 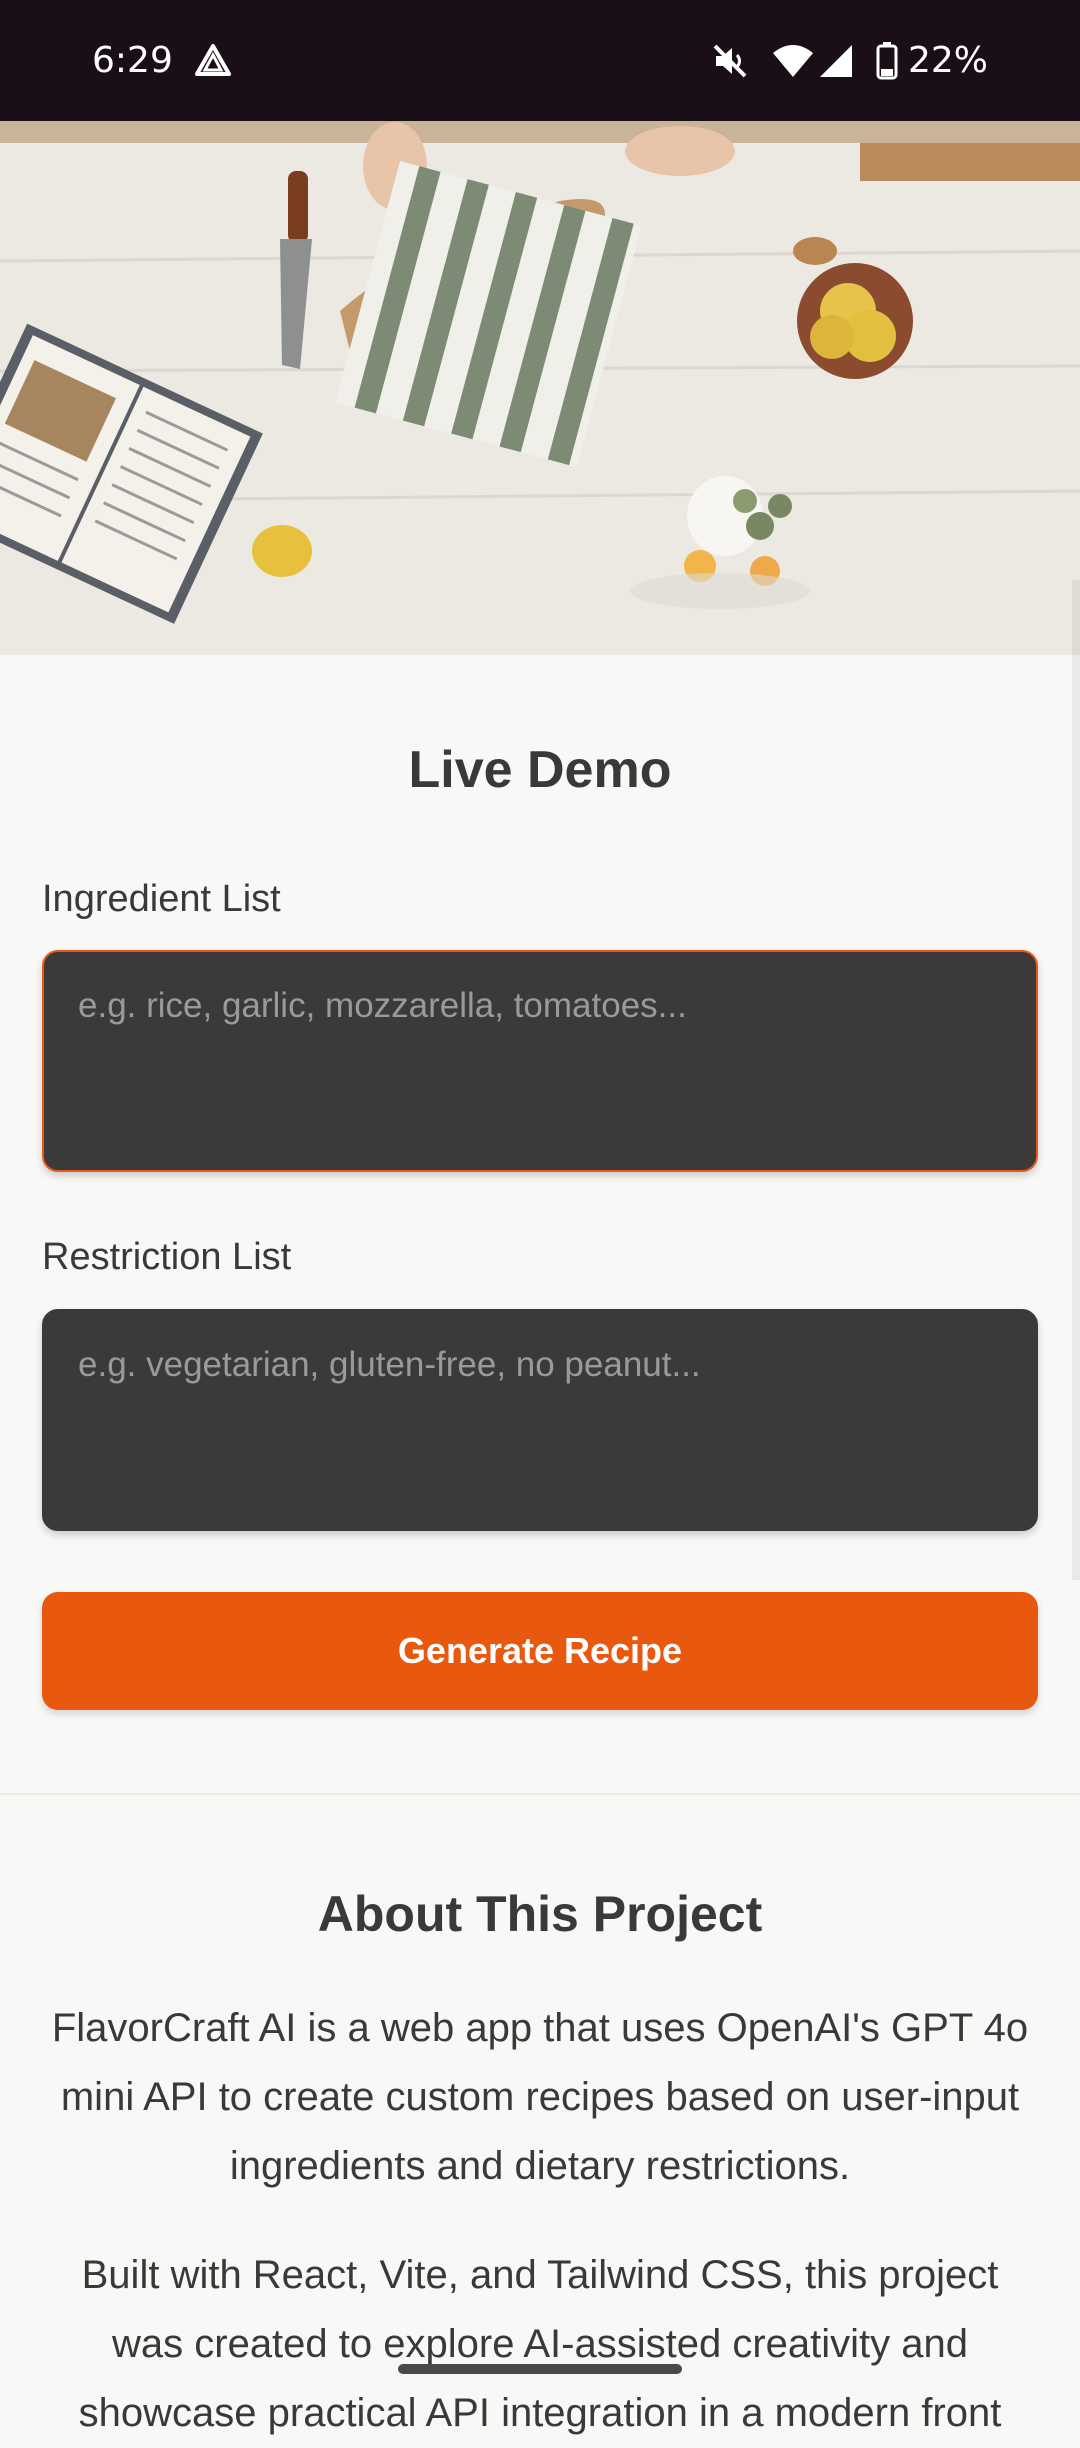 I want to click on status-bar-right: 22%, so click(x=838, y=60).